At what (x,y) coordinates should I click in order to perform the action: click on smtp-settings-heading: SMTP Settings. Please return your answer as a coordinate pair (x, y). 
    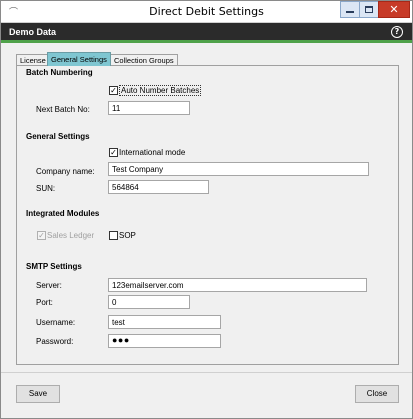
    Looking at the image, I should click on (54, 266).